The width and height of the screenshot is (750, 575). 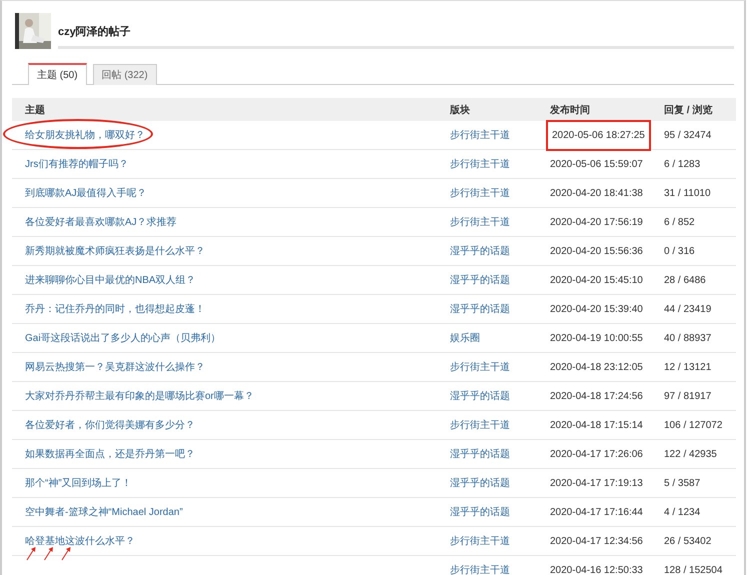 I want to click on post-time: 2020-04-20 15:45:10, so click(x=596, y=281).